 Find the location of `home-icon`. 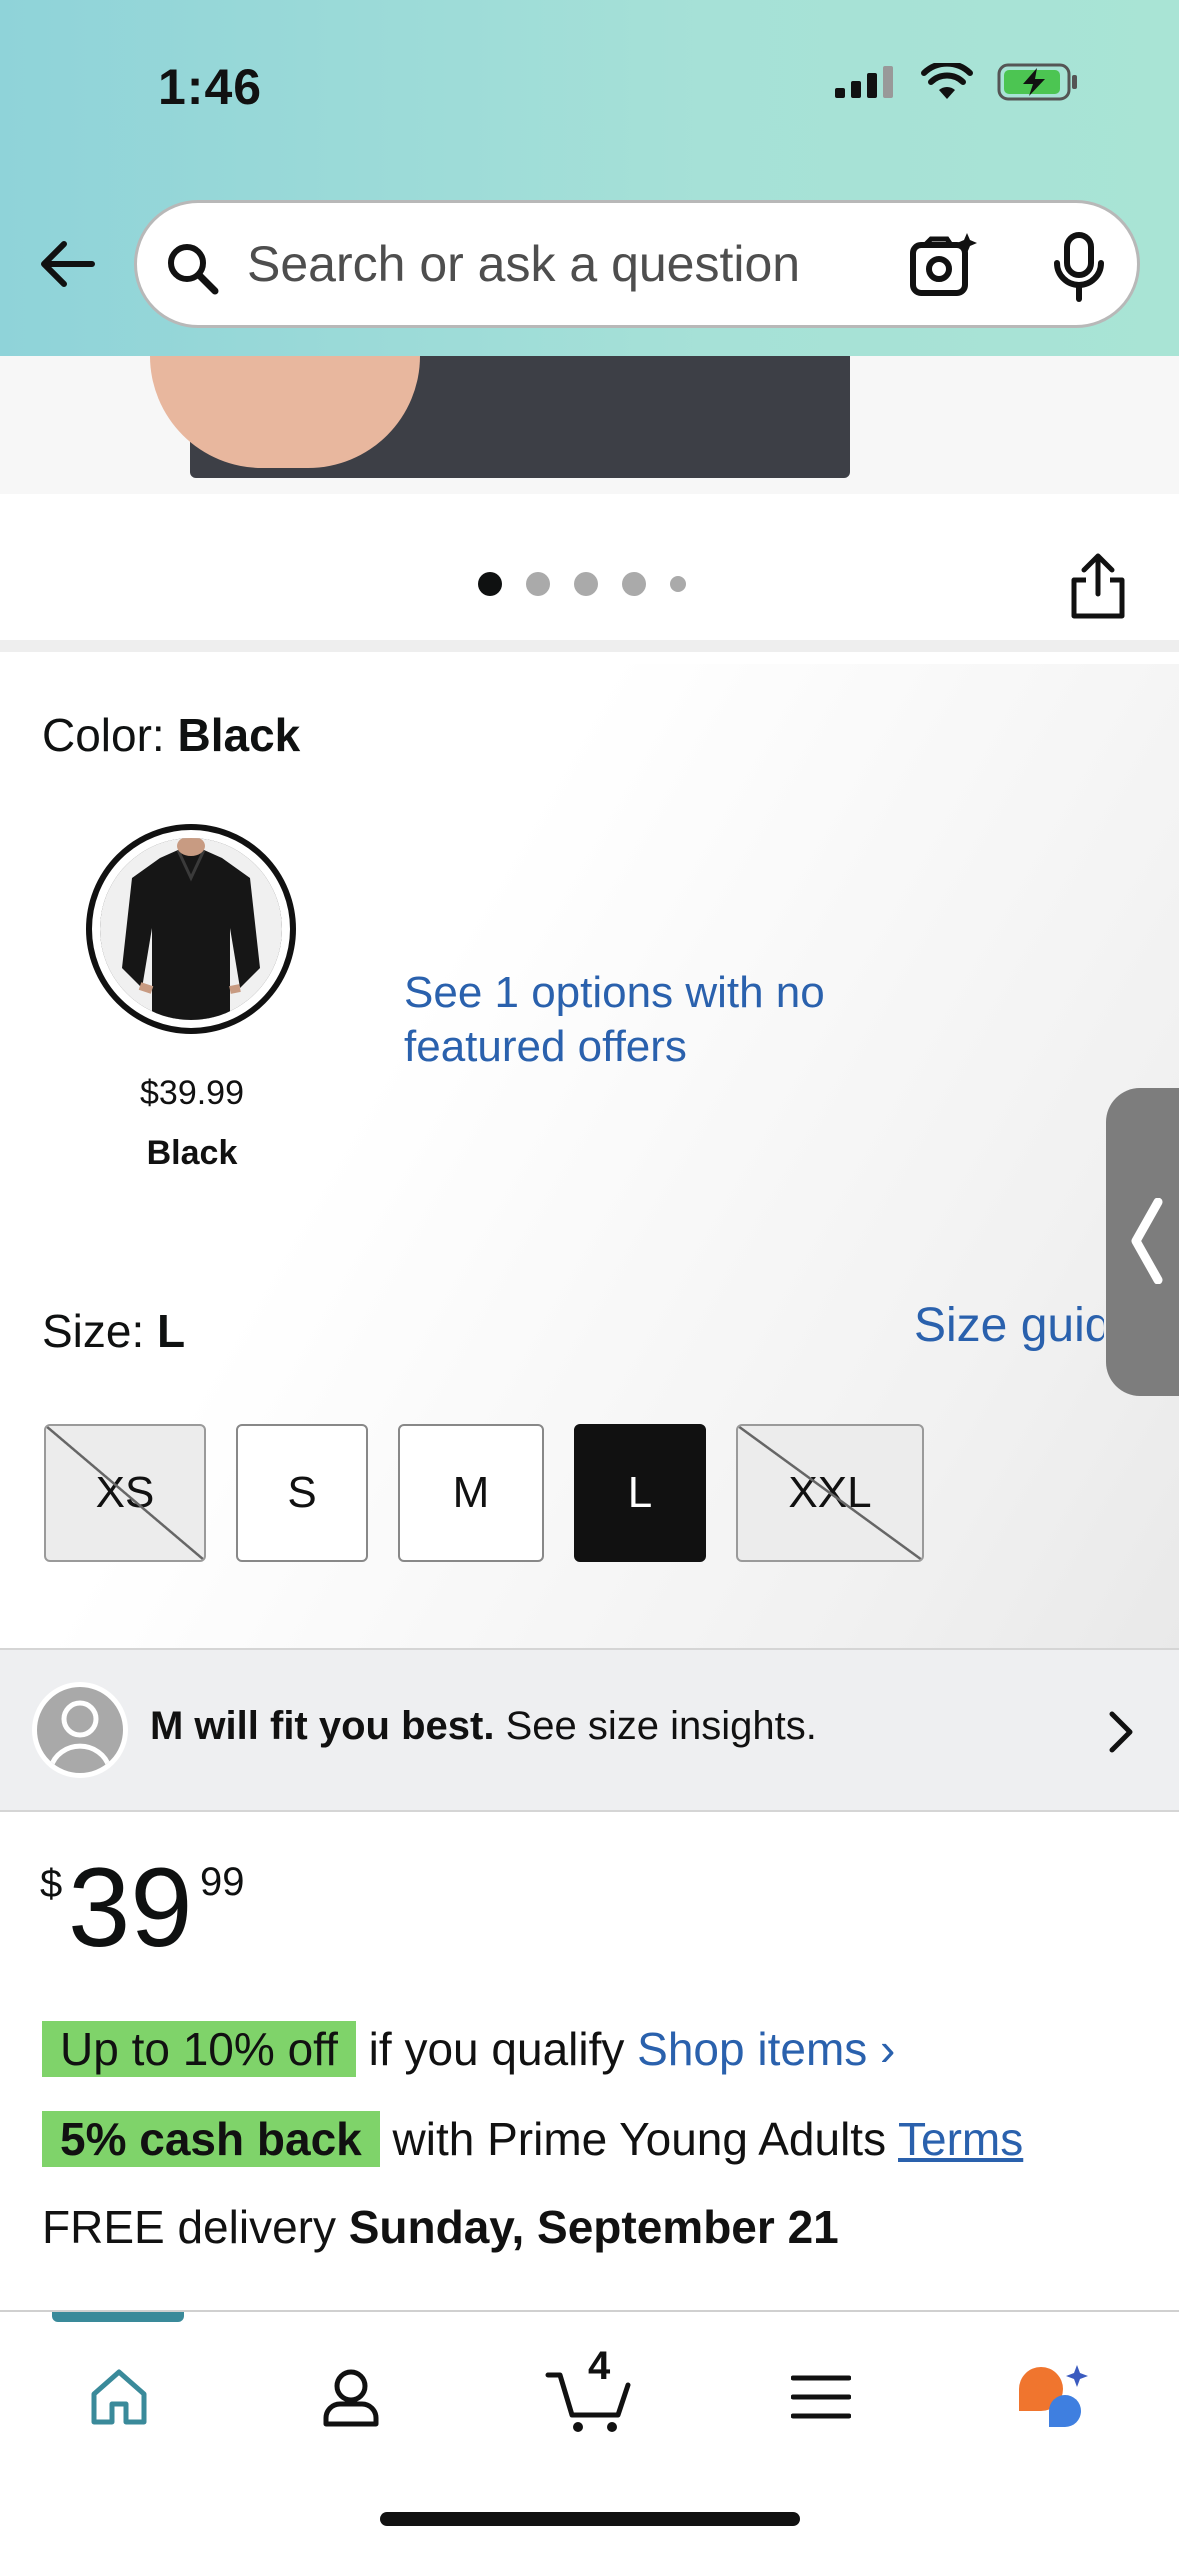

home-icon is located at coordinates (119, 2397).